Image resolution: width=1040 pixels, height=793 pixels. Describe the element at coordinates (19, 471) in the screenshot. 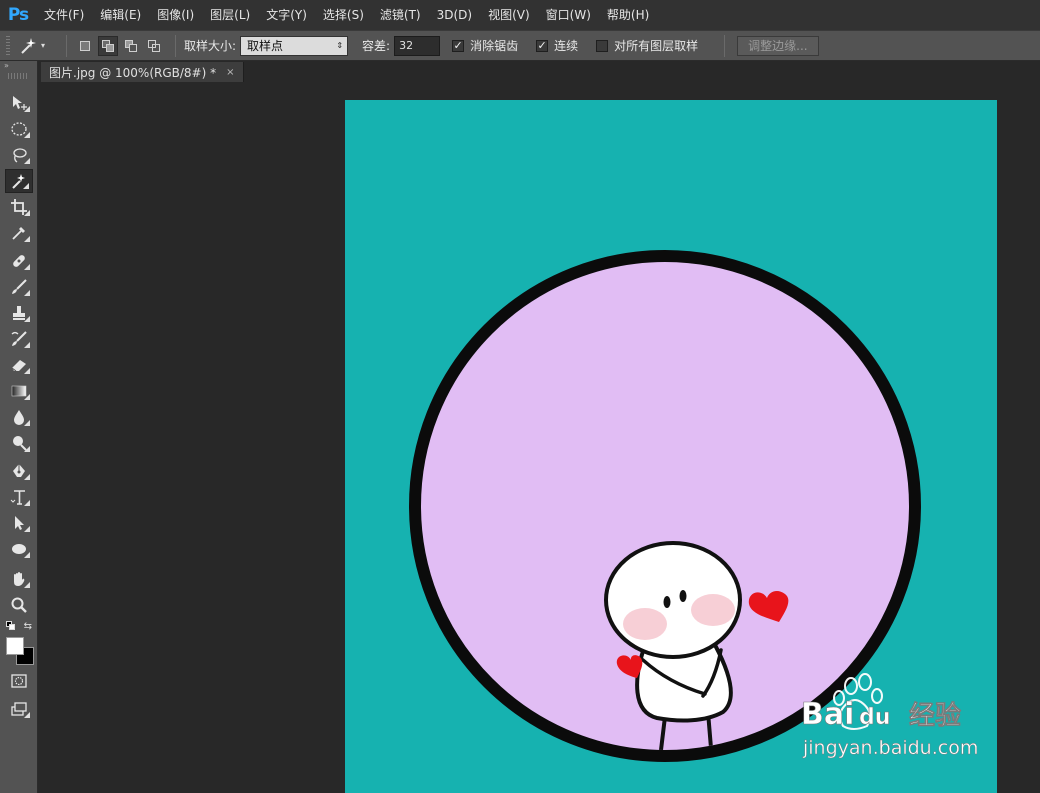

I see `pen-tool` at that location.